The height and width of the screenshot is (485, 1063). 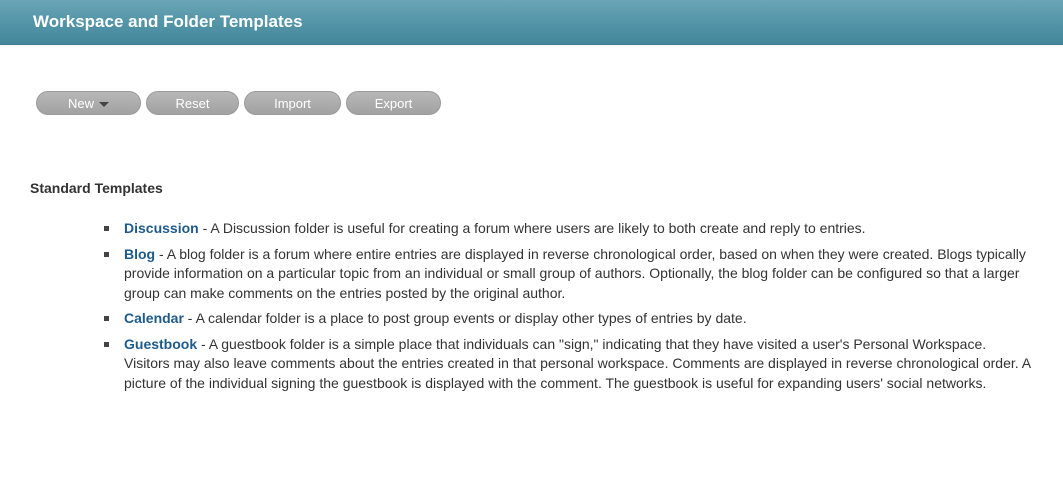 I want to click on section-title: Standard Templates, so click(x=96, y=188).